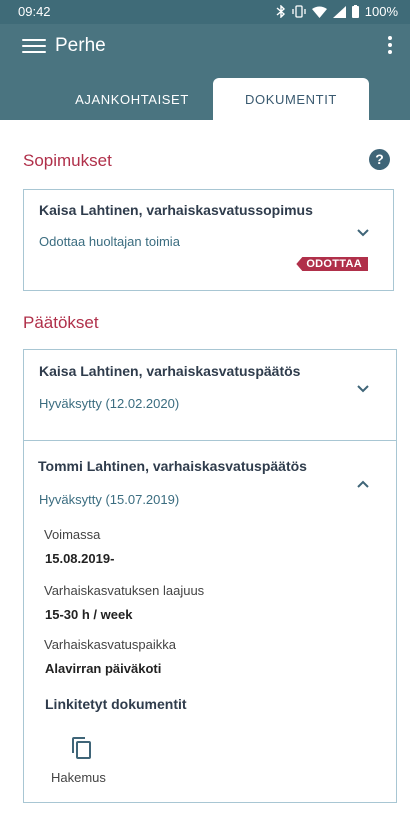 This screenshot has width=410, height=820. I want to click on copy-document-icon, so click(82, 748).